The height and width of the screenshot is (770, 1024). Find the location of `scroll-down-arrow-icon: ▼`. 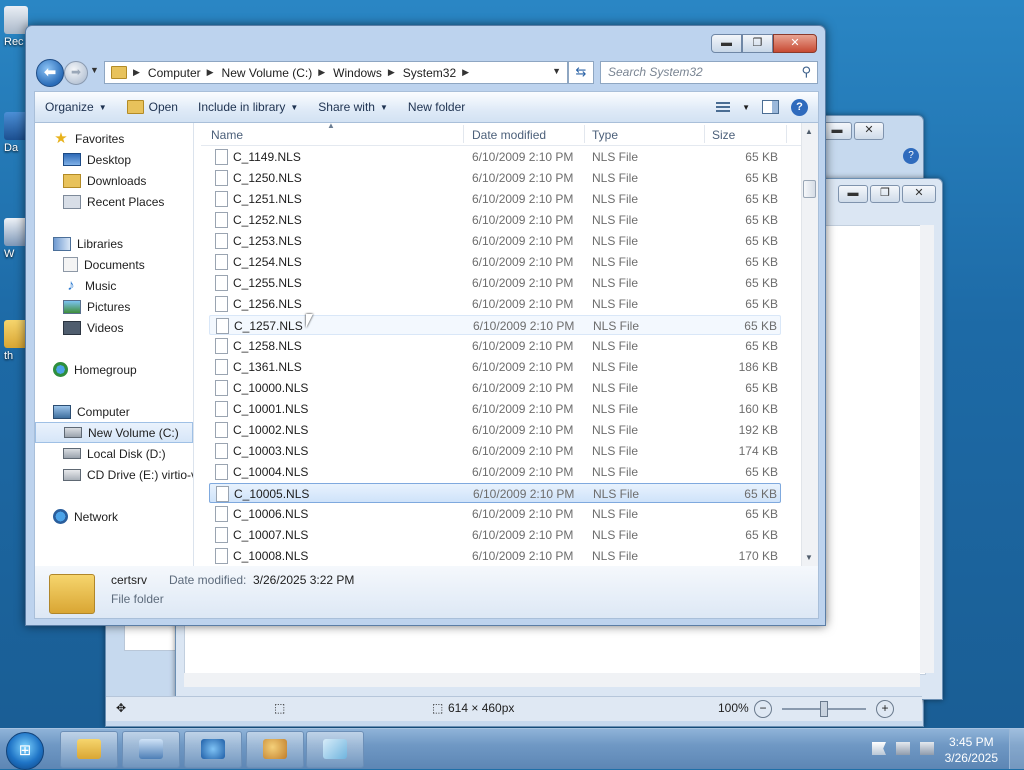

scroll-down-arrow-icon: ▼ is located at coordinates (809, 557).